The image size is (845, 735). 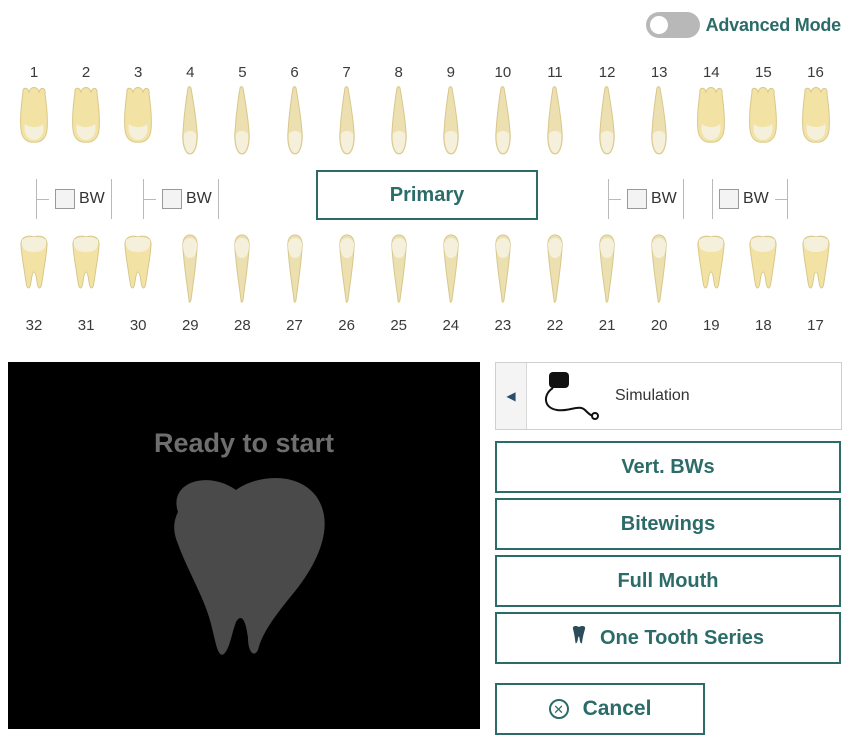 I want to click on upper-tooth-number: 8, so click(x=398, y=72).